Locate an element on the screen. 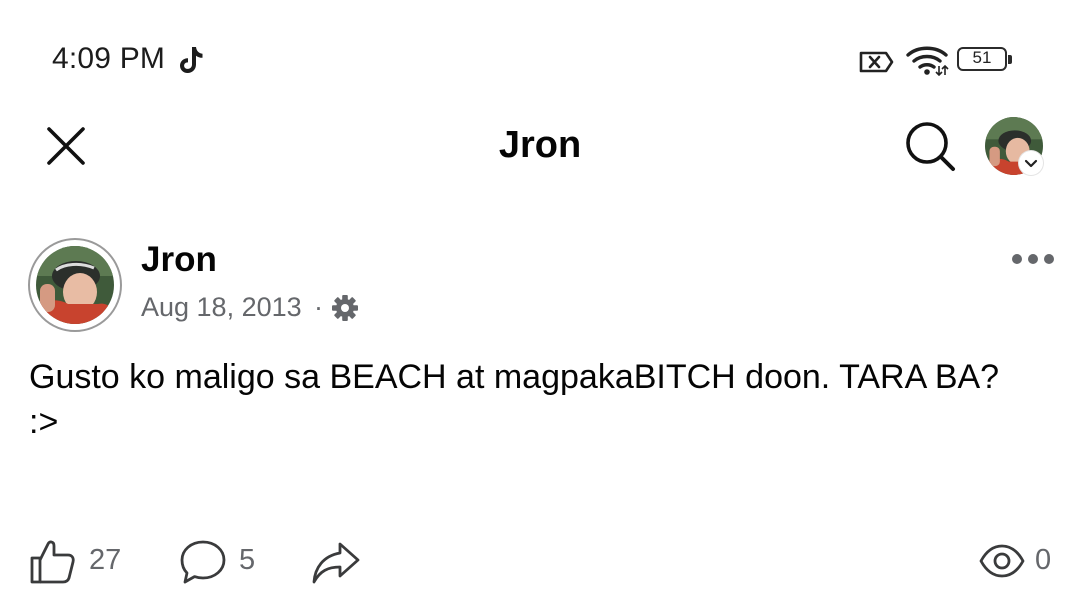  author-avatar is located at coordinates (75, 285).